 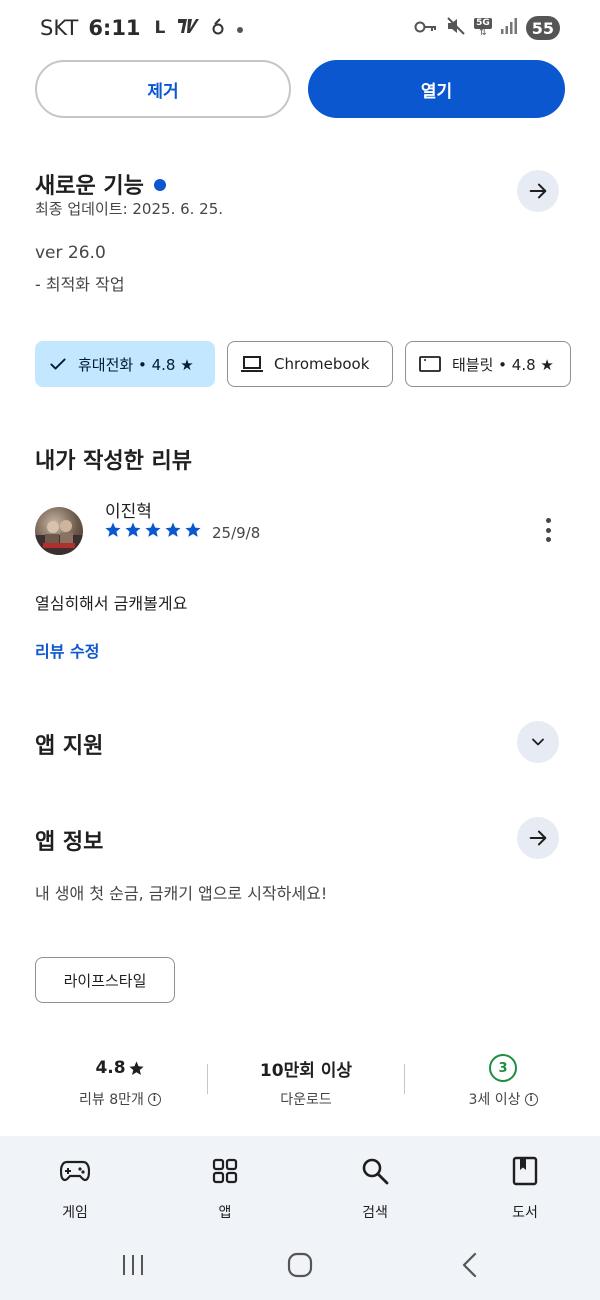 What do you see at coordinates (128, 512) in the screenshot?
I see `reviewer-name: 이진혁` at bounding box center [128, 512].